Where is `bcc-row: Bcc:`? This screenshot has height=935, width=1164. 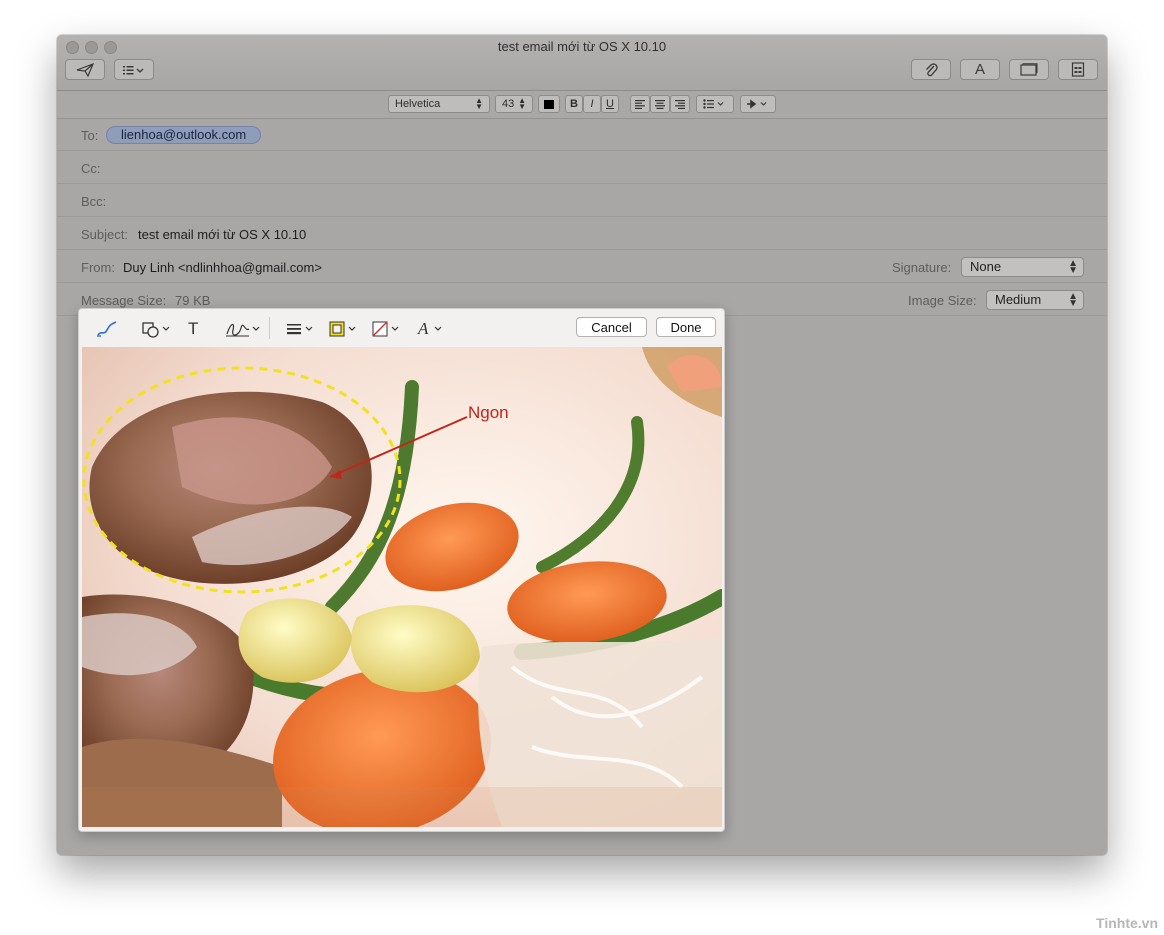
bcc-row: Bcc: is located at coordinates (582, 201).